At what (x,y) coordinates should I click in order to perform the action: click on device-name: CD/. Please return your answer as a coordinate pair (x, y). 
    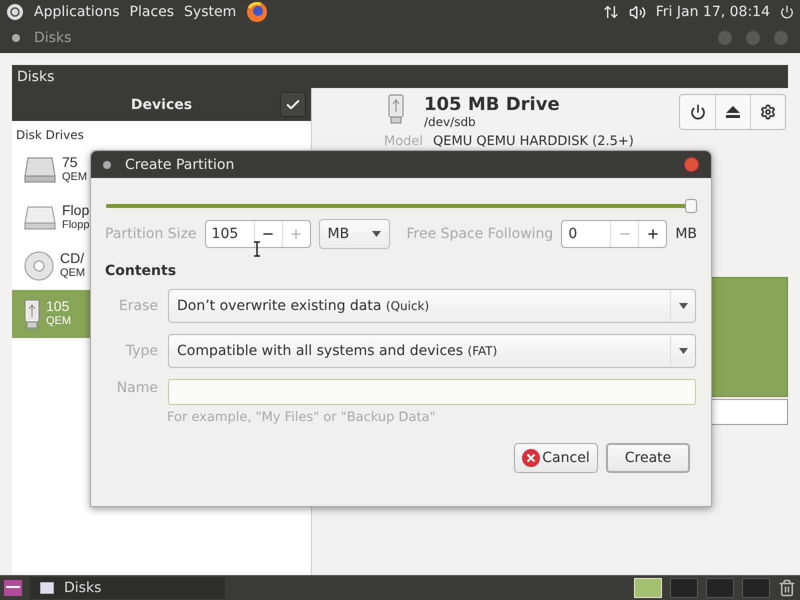
    Looking at the image, I should click on (73, 258).